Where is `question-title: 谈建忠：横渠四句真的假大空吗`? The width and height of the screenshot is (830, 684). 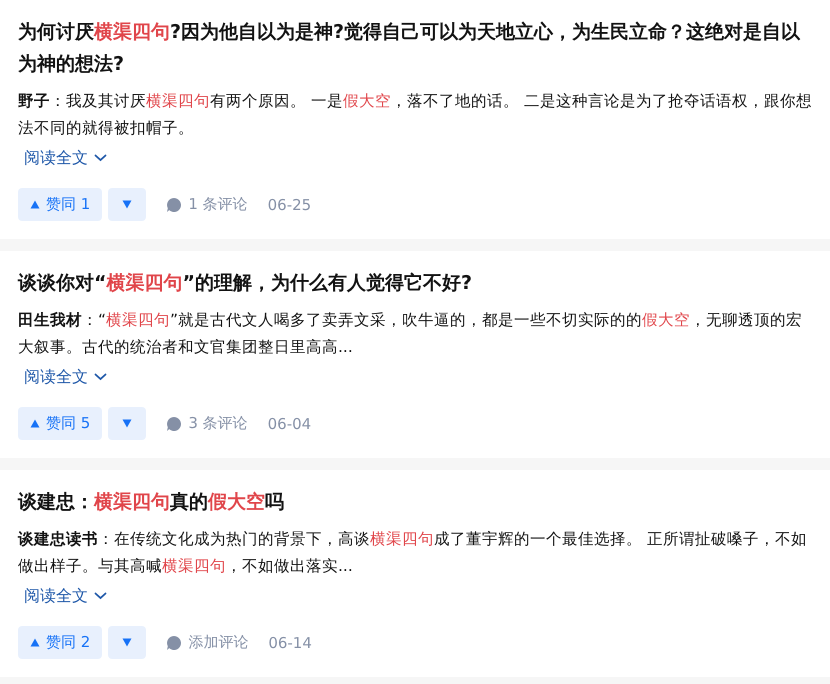
question-title: 谈建忠：横渠四句真的假大空吗 is located at coordinates (415, 502).